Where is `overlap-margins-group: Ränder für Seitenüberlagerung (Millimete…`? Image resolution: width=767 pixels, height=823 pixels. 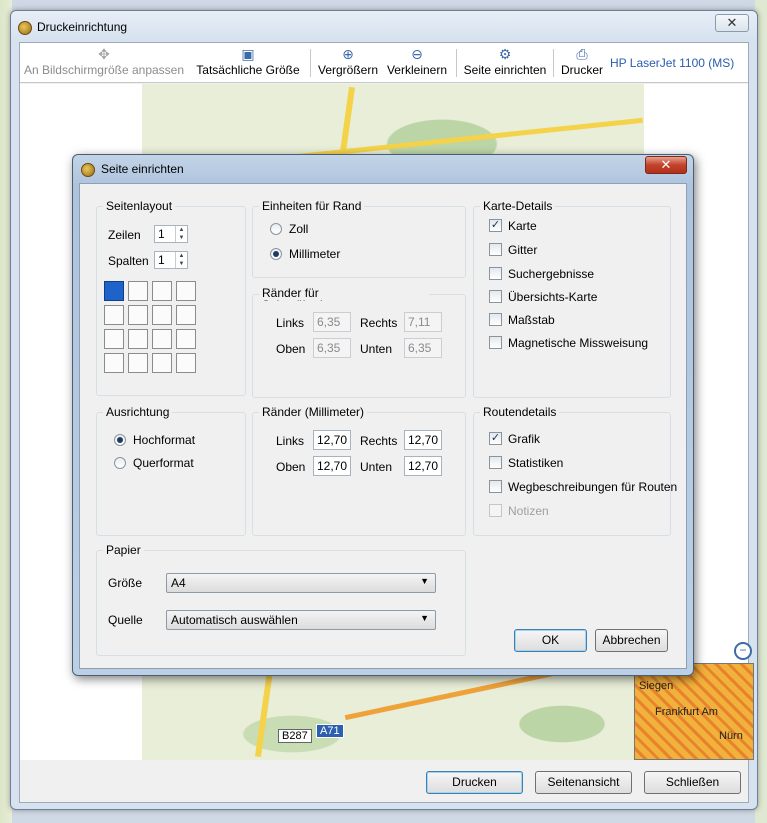
overlap-margins-group: Ränder für Seitenüberlagerung (Millimete… is located at coordinates (359, 342).